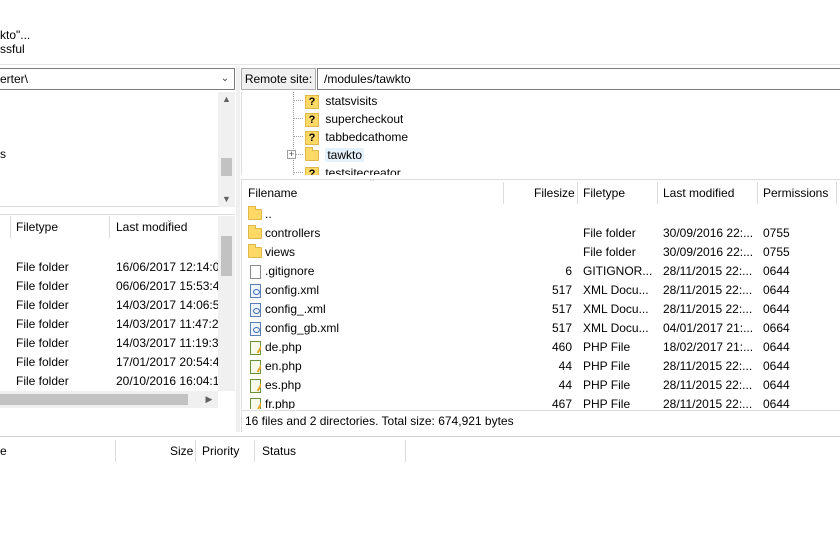 The image size is (840, 536). Describe the element at coordinates (295, 309) in the screenshot. I see `cell-filename: config_.xml` at that location.